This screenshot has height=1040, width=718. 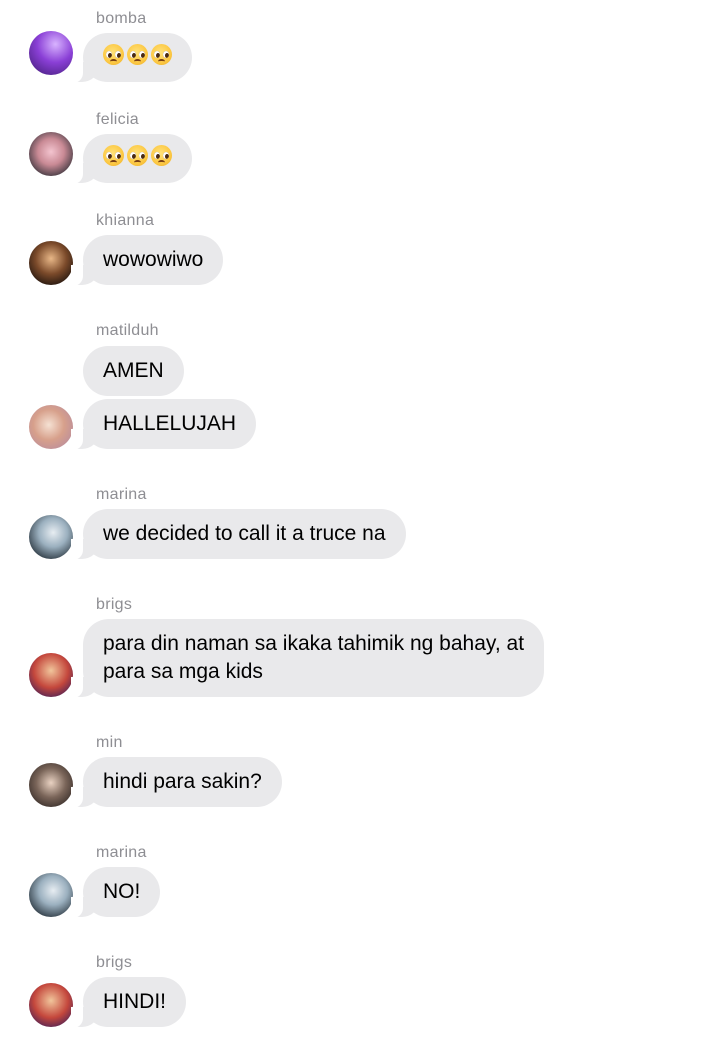 I want to click on message-text: hindi para sakin?, so click(x=182, y=781).